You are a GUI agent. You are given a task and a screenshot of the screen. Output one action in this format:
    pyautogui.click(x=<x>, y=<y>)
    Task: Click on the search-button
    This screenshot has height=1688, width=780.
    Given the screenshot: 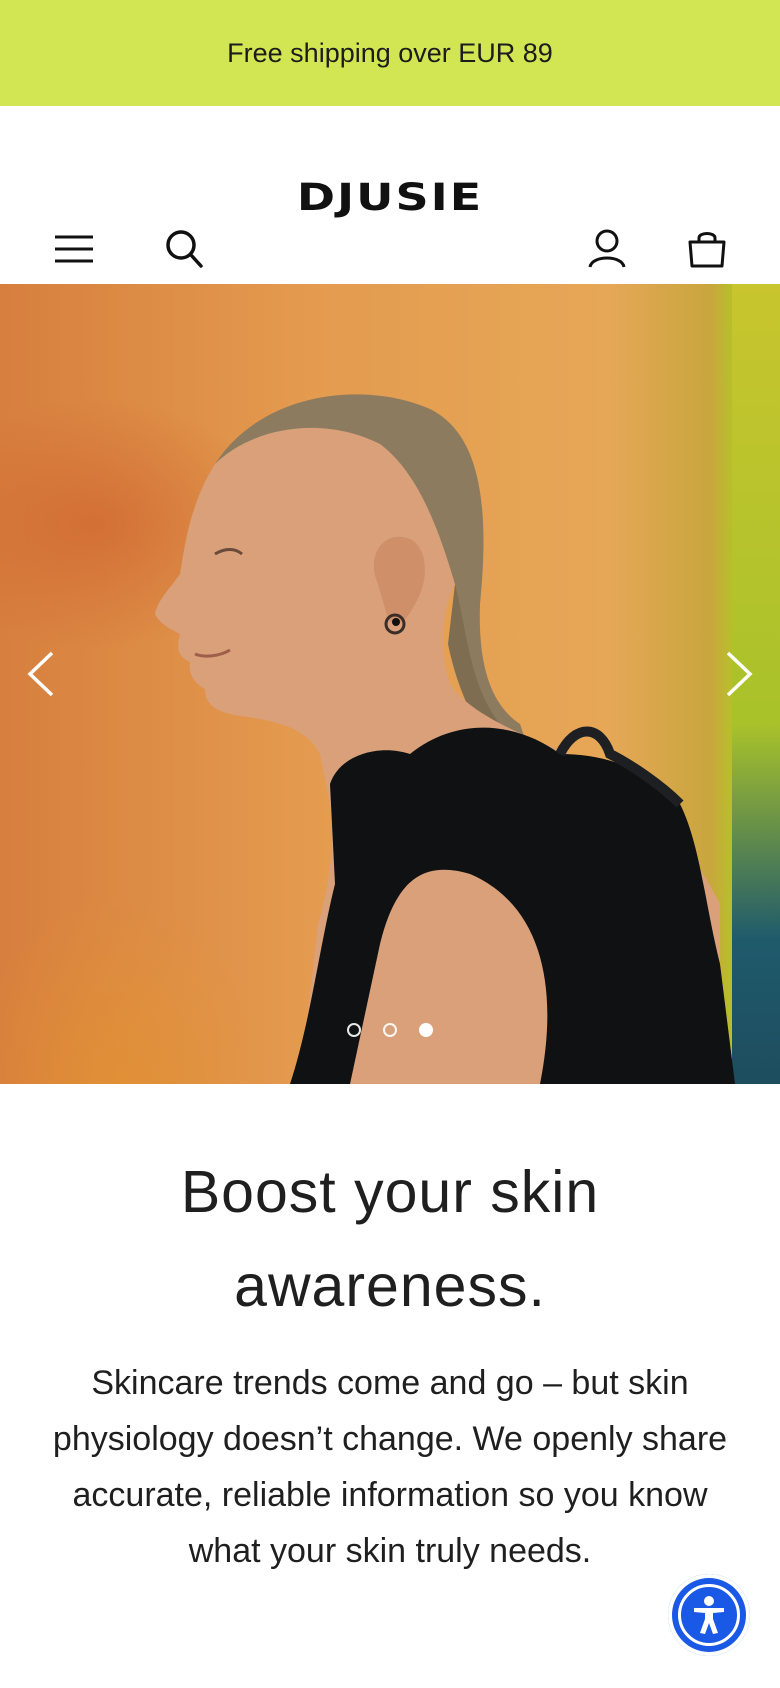 What is the action you would take?
    pyautogui.click(x=185, y=249)
    